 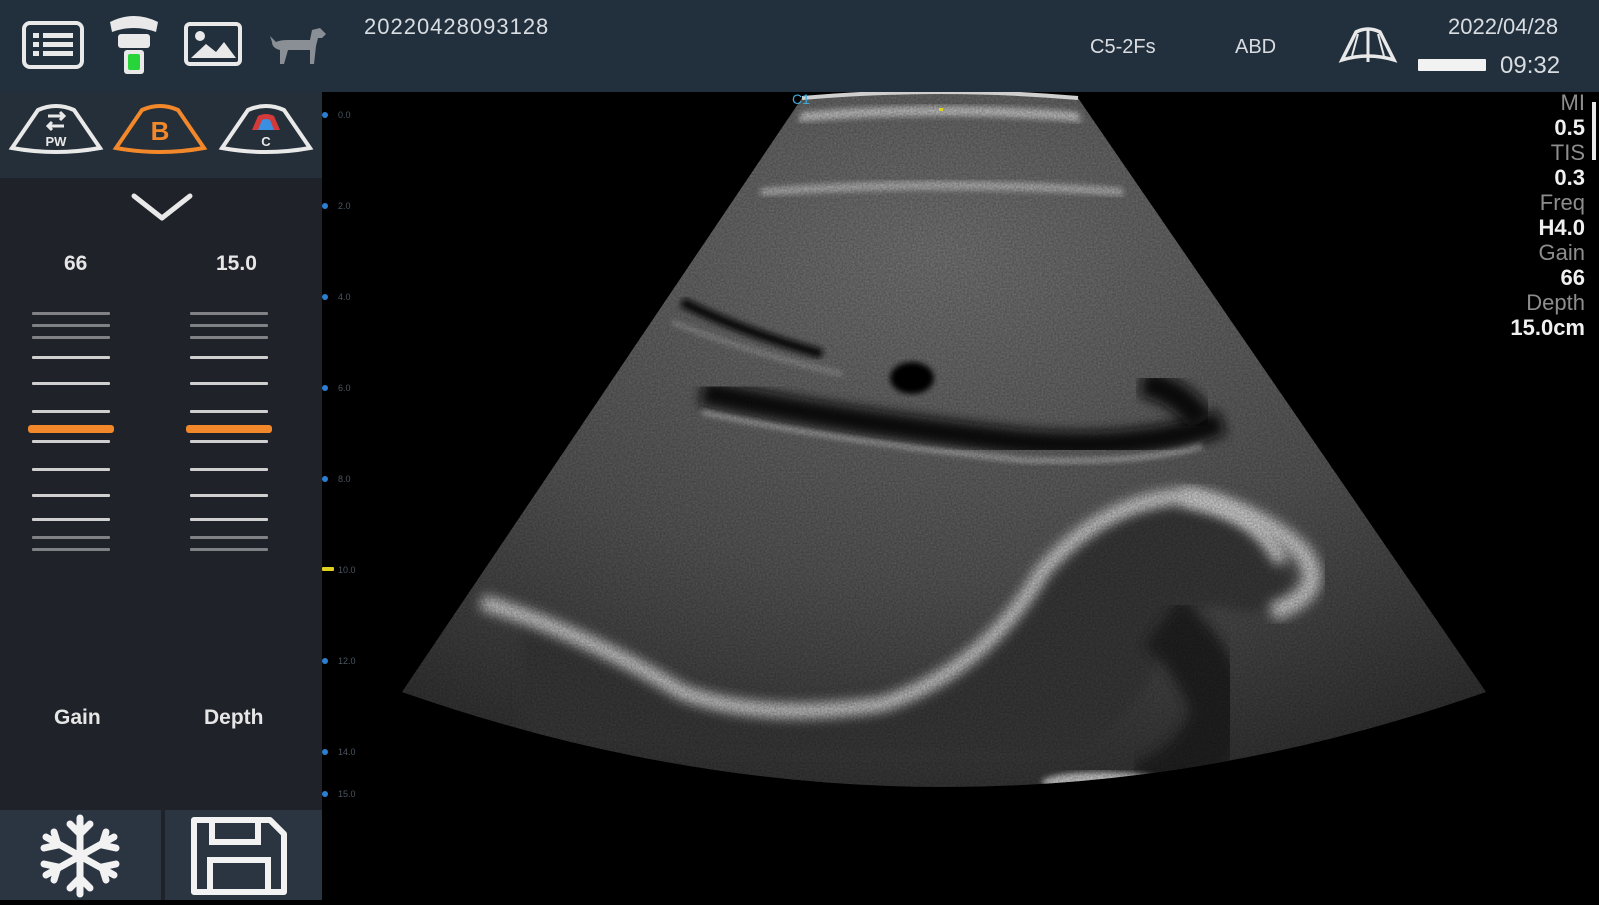 I want to click on gain-slider-thumb, so click(x=71, y=429).